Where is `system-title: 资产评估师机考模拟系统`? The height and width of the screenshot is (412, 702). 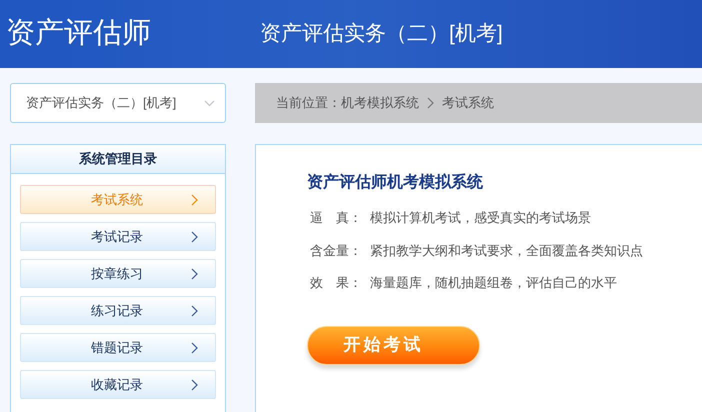 system-title: 资产评估师机考模拟系统 is located at coordinates (395, 182).